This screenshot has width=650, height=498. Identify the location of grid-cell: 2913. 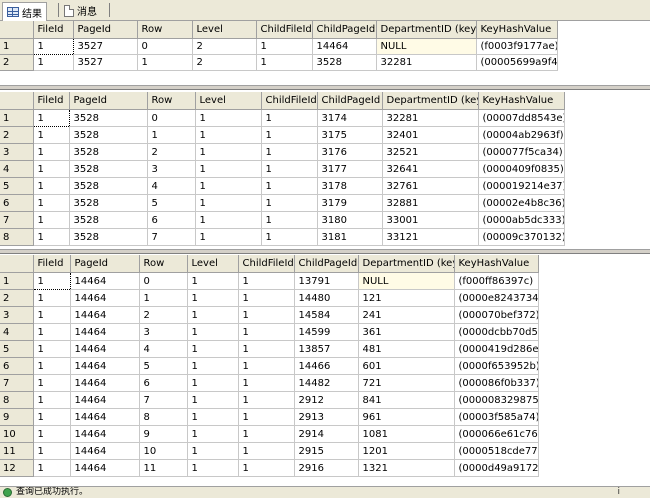
(326, 417).